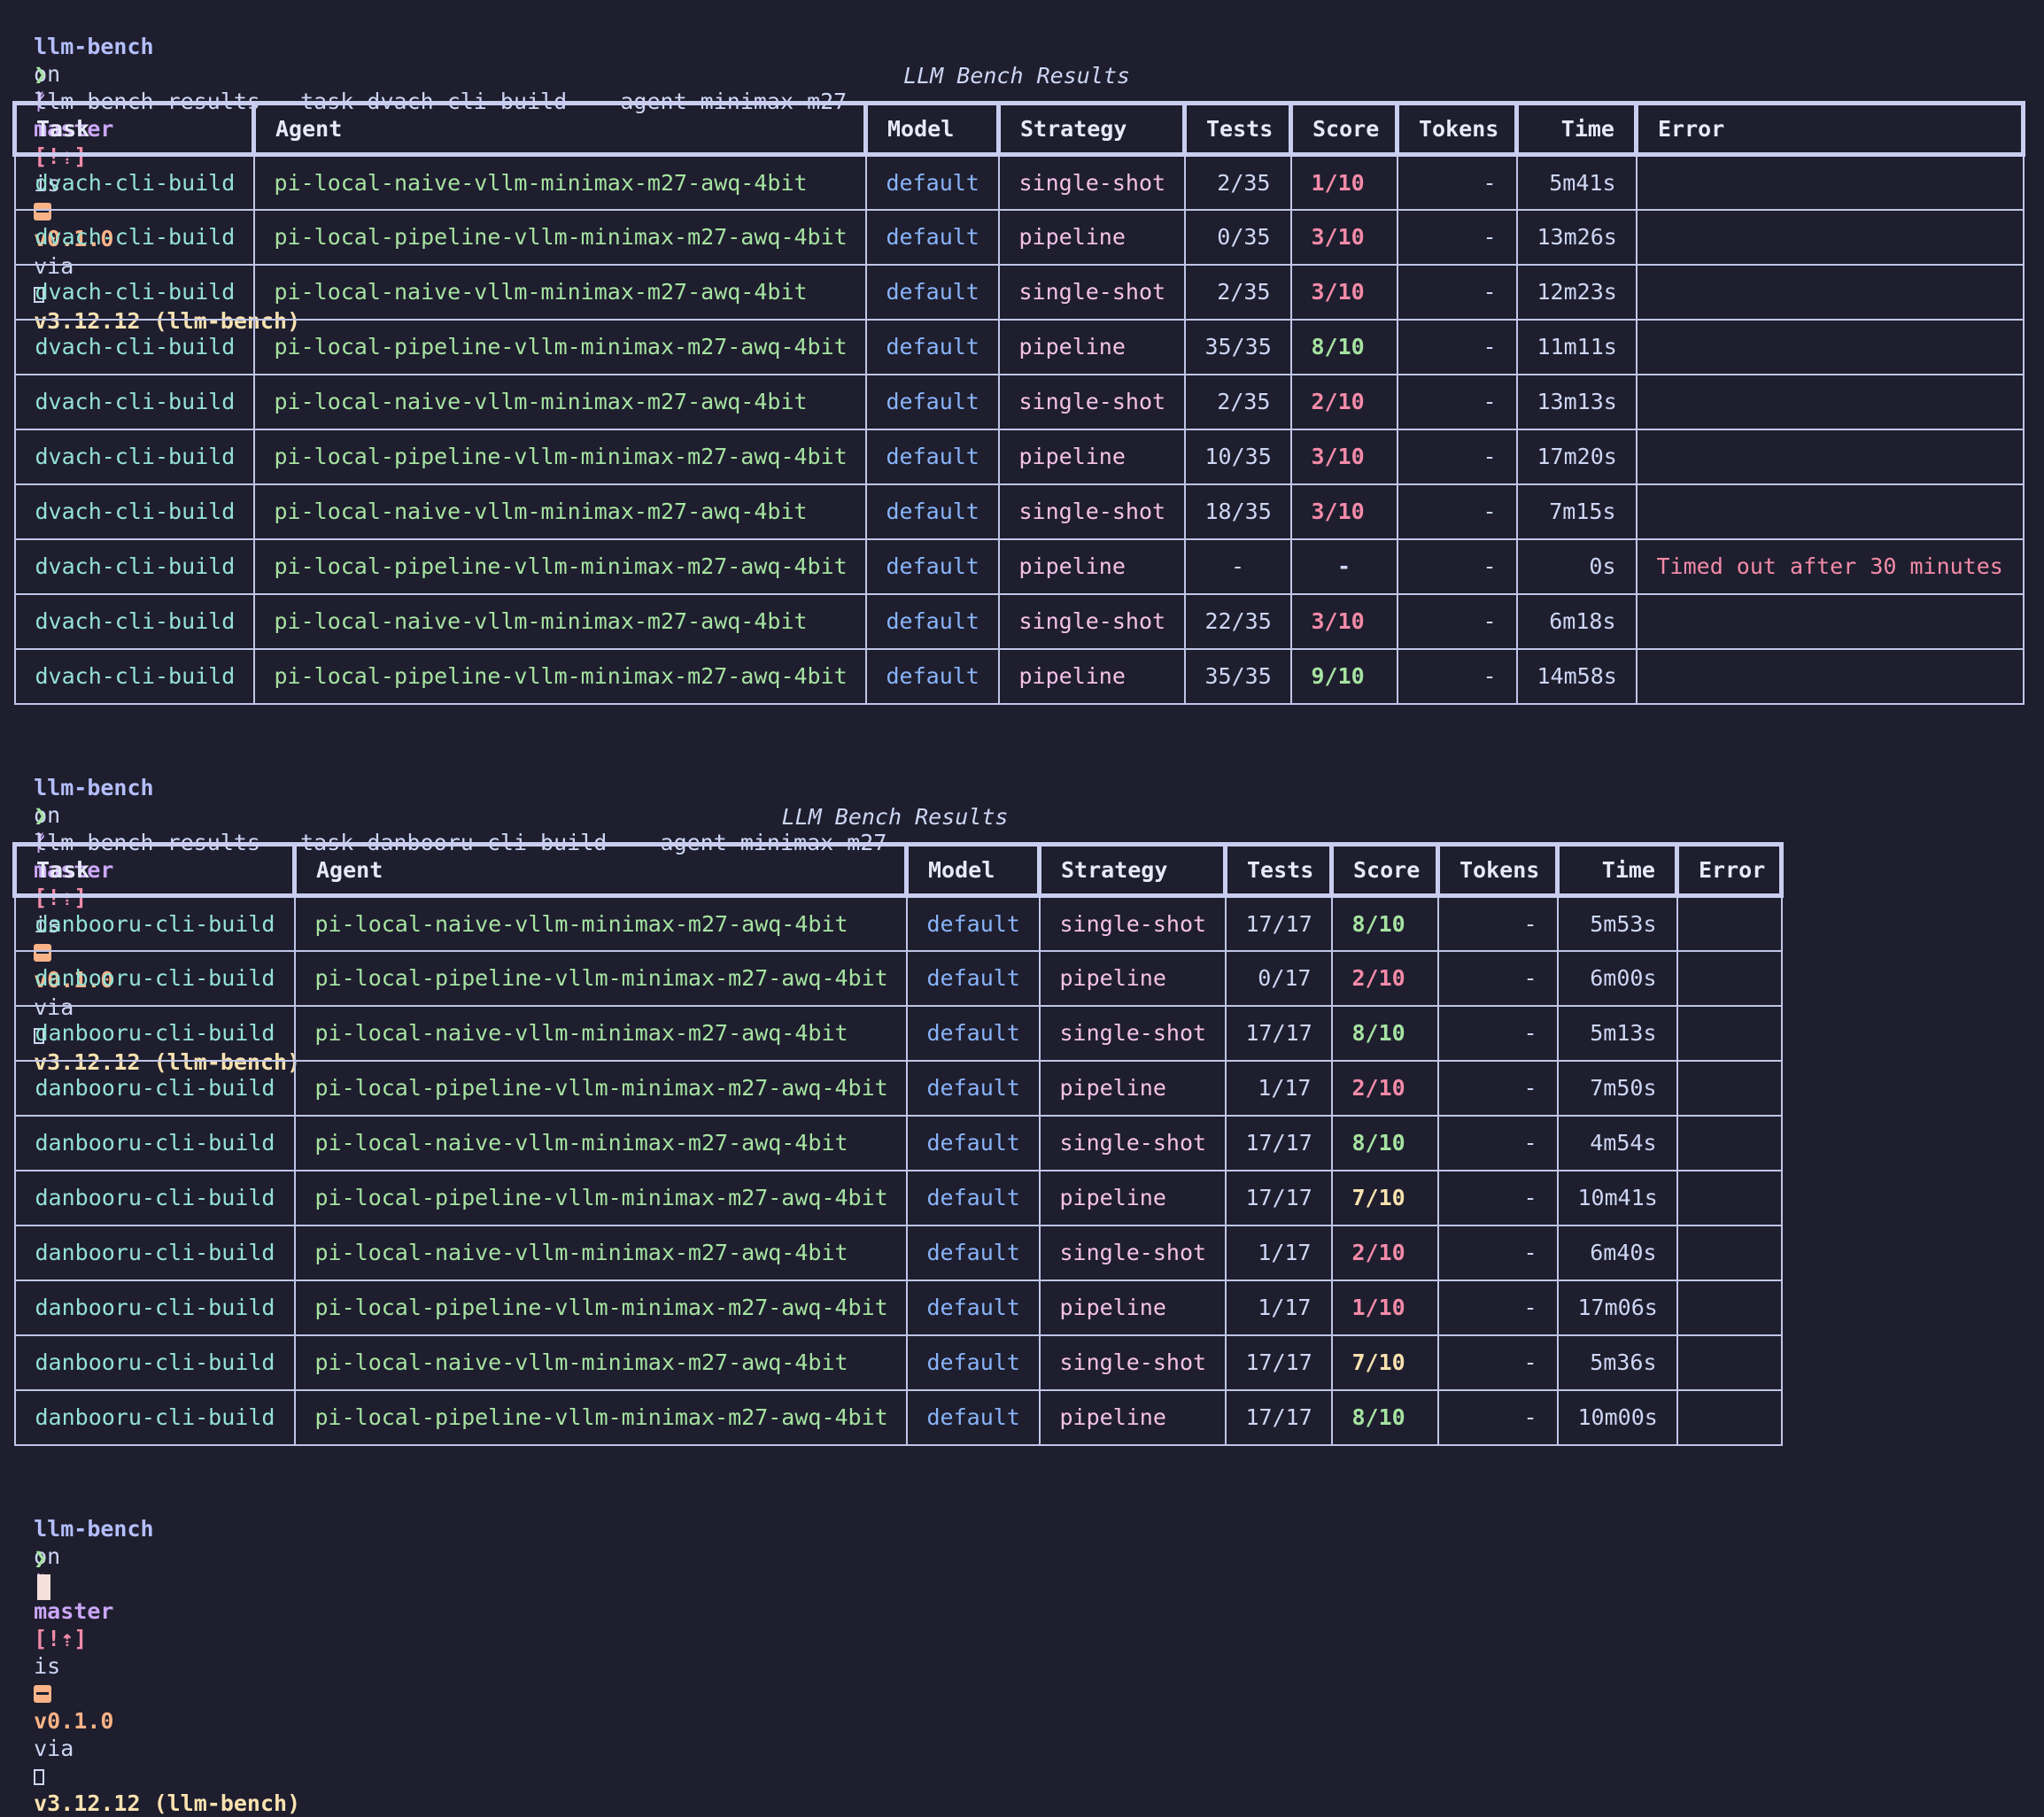  Describe the element at coordinates (1617, 1142) in the screenshot. I see `time-cell: 4m54s` at that location.